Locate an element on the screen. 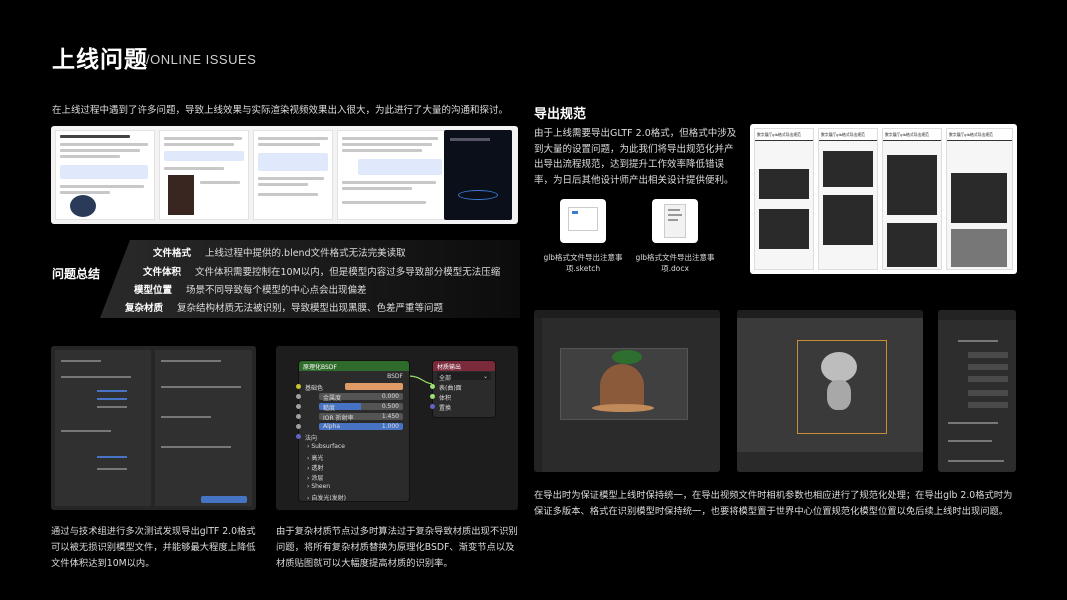 Image resolution: width=1067 pixels, height=600 pixels. bsdf-node-title: 原理化BSDF is located at coordinates (354, 366).